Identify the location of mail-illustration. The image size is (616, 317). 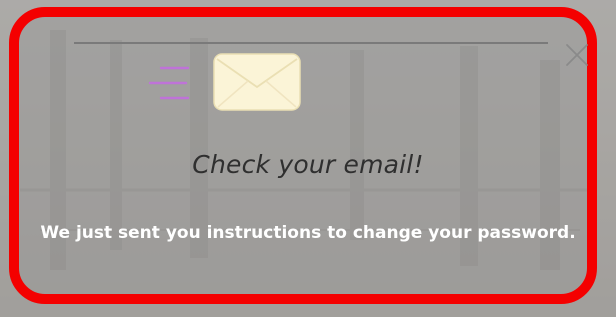
(224, 82).